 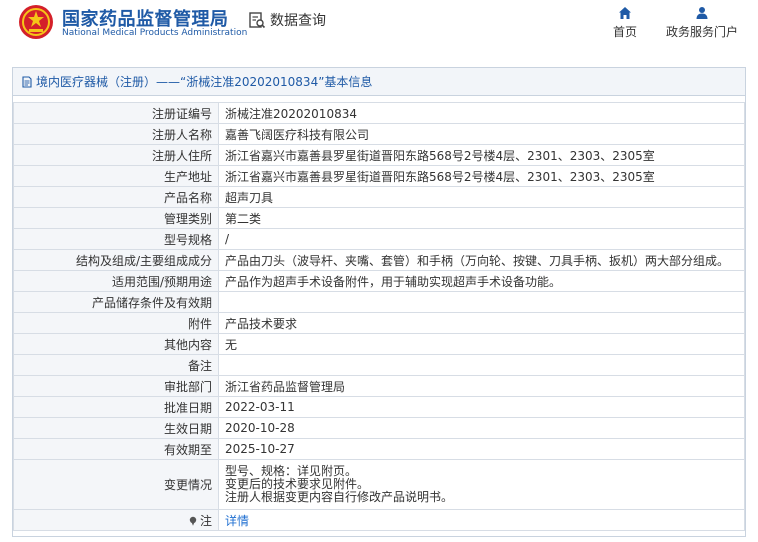 I want to click on field-value: 产品技术要求, so click(x=481, y=323).